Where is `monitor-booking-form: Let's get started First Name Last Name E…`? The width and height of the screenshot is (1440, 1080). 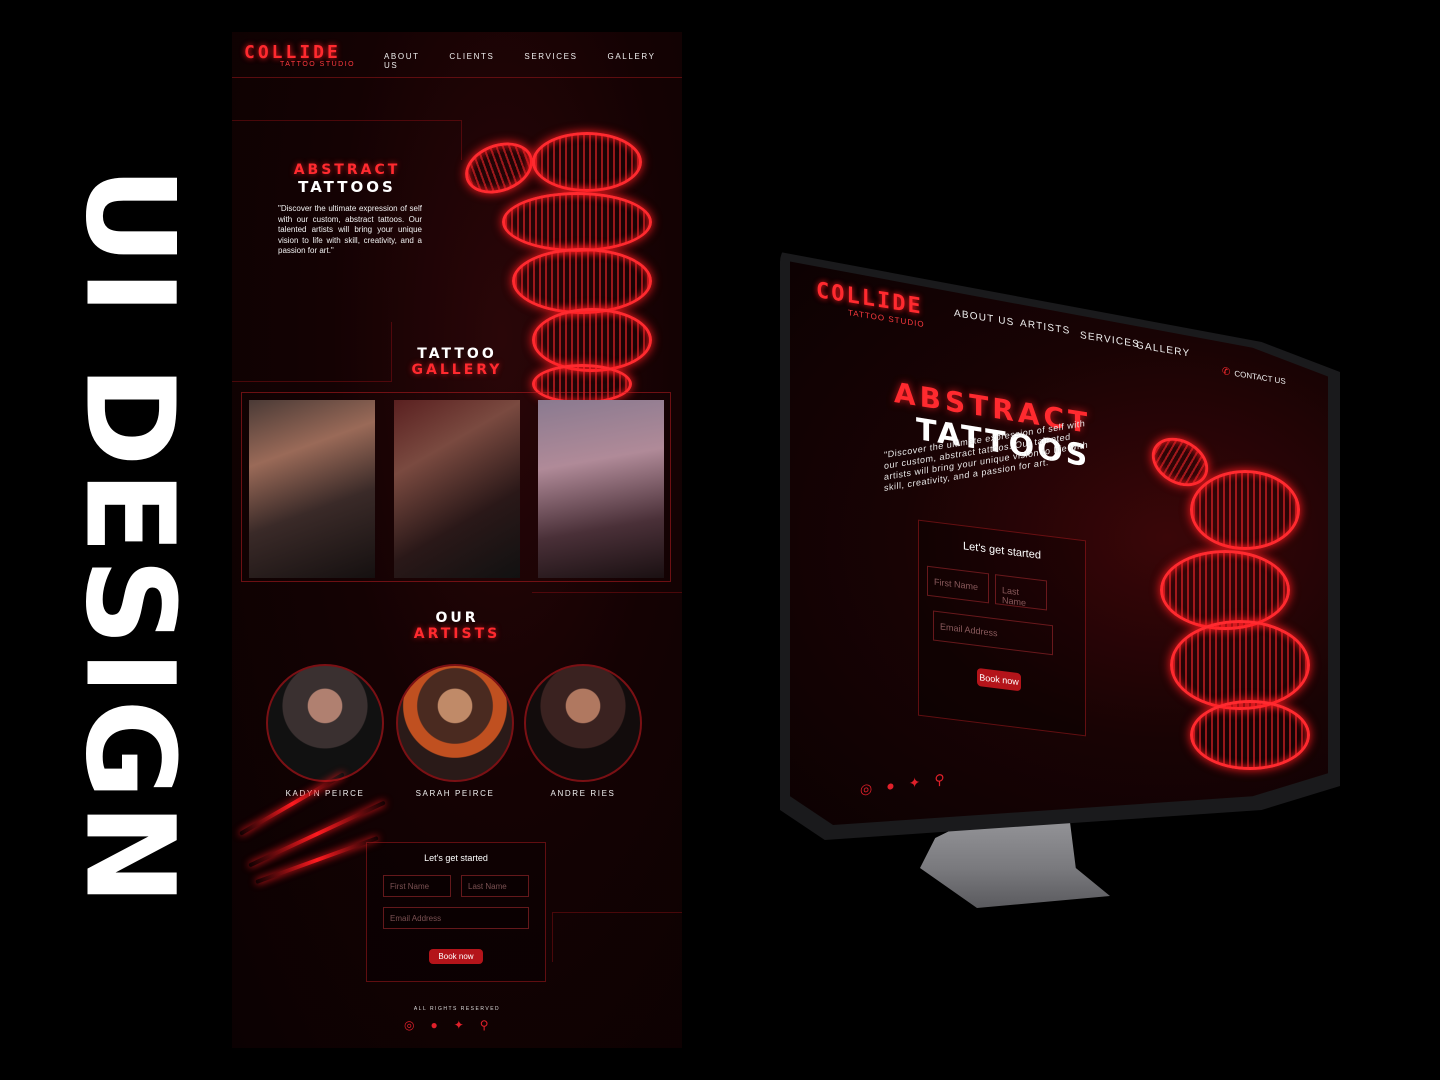 monitor-booking-form: Let's get started First Name Last Name E… is located at coordinates (1002, 628).